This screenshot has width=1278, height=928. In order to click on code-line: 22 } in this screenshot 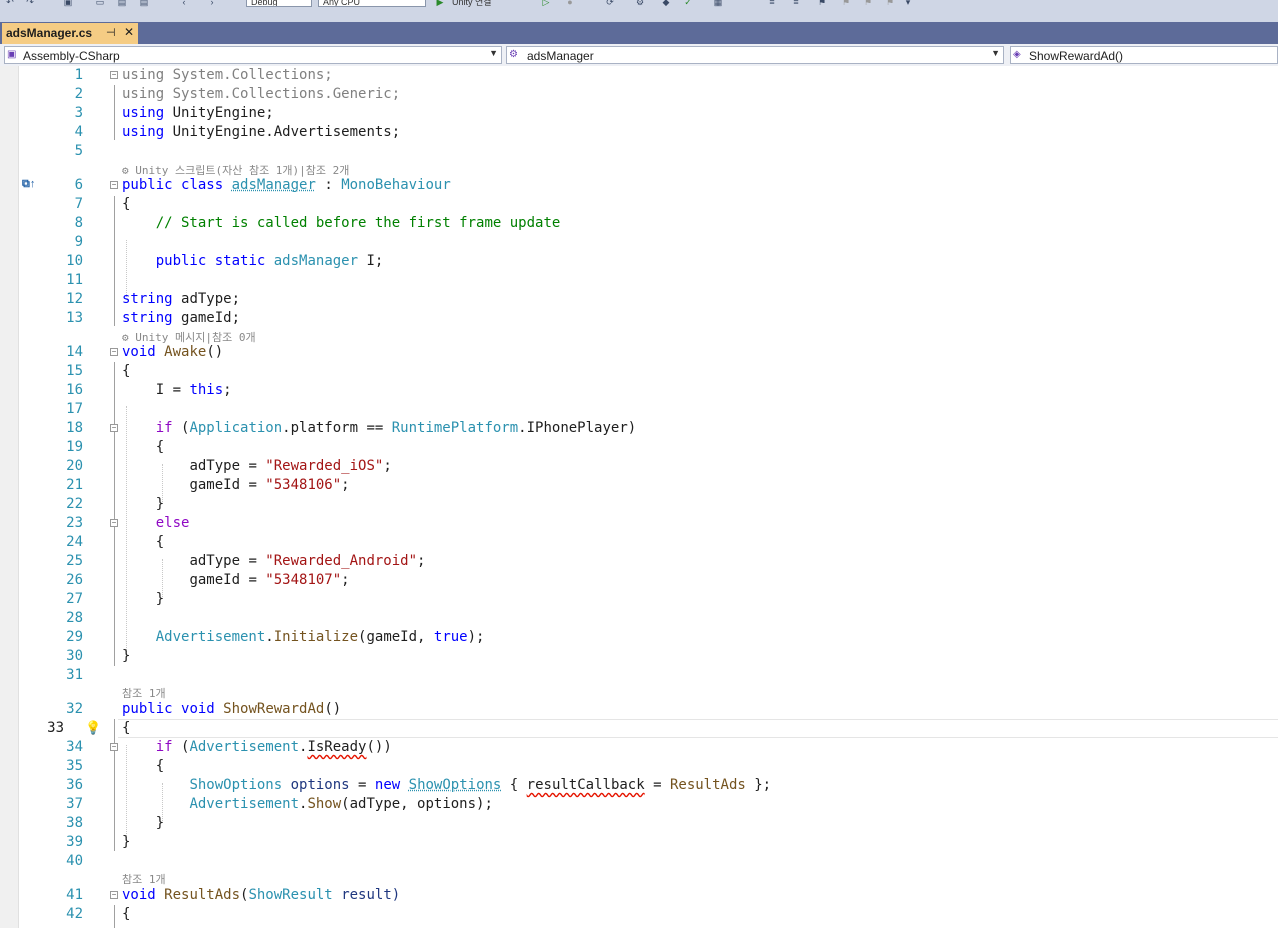, I will do `click(639, 504)`.